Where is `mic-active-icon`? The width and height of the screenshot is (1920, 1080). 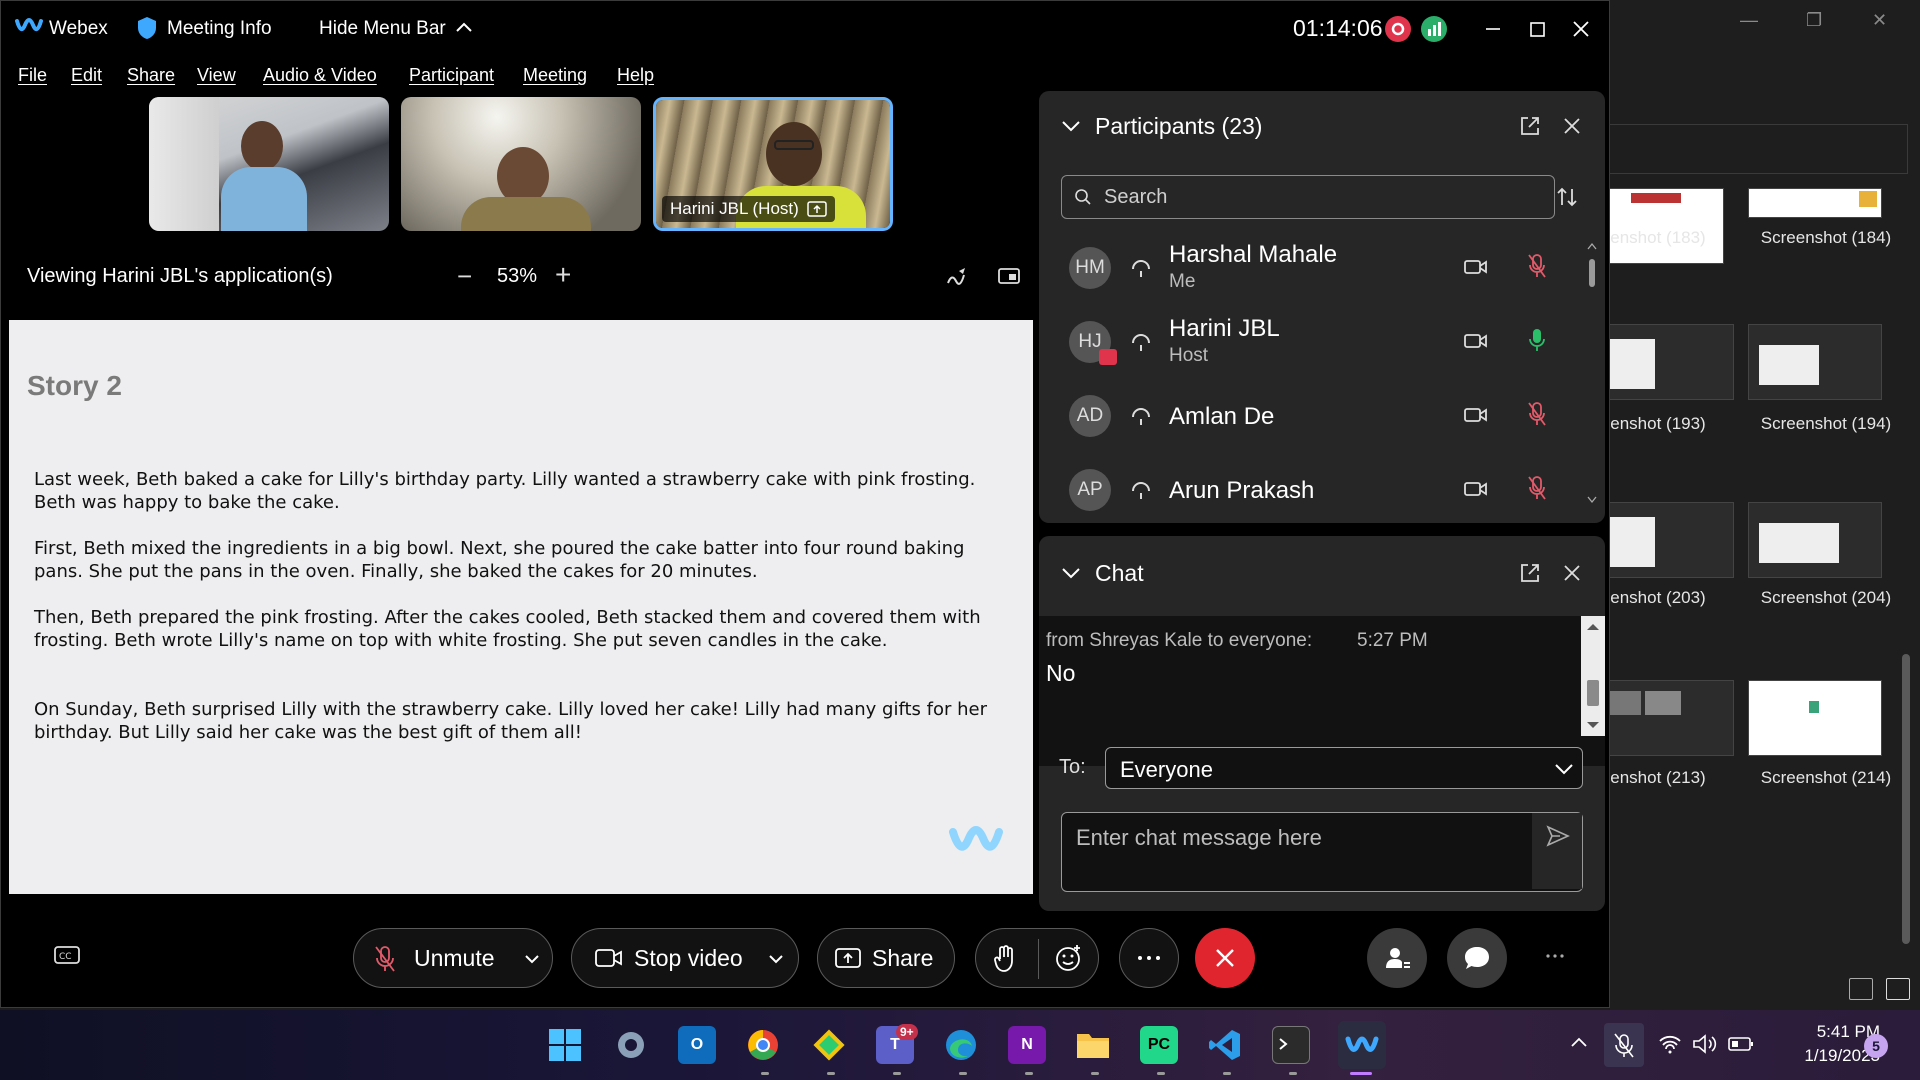
mic-active-icon is located at coordinates (1537, 340).